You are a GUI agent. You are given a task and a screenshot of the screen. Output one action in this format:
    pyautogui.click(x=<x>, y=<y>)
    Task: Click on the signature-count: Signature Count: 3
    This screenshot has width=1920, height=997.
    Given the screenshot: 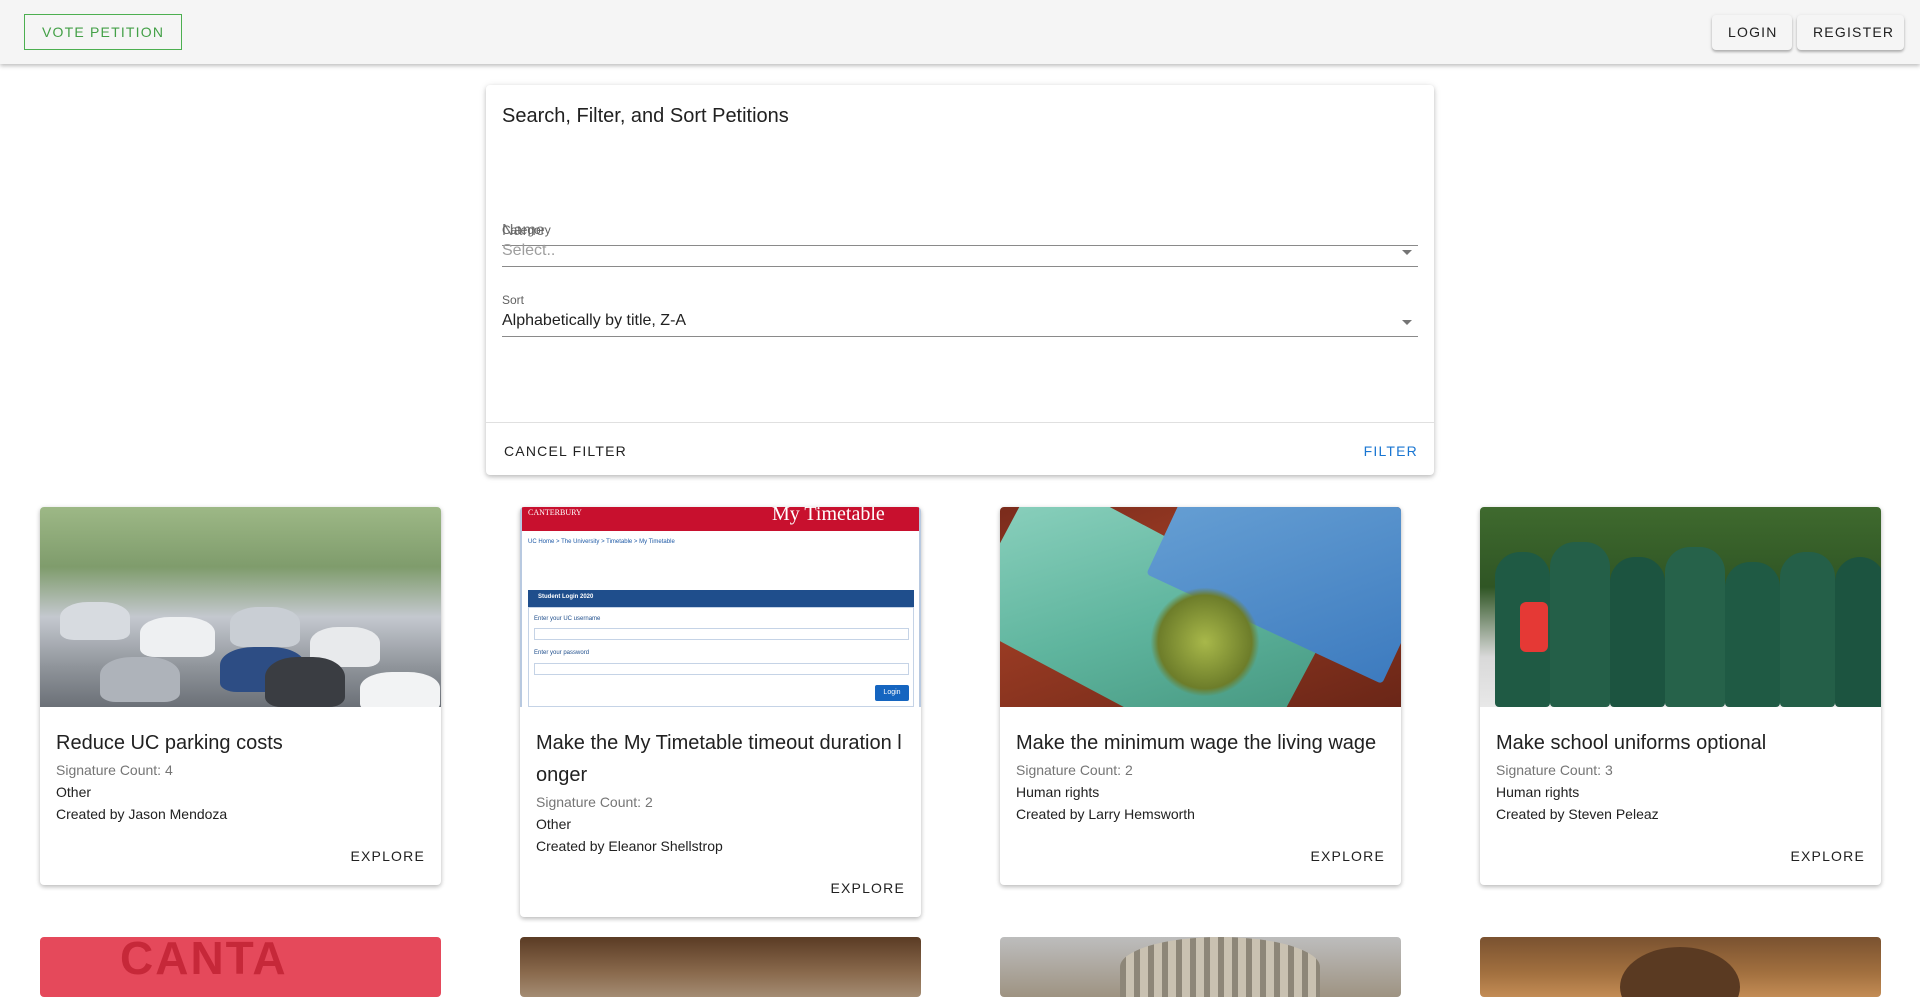 What is the action you would take?
    pyautogui.click(x=1554, y=770)
    